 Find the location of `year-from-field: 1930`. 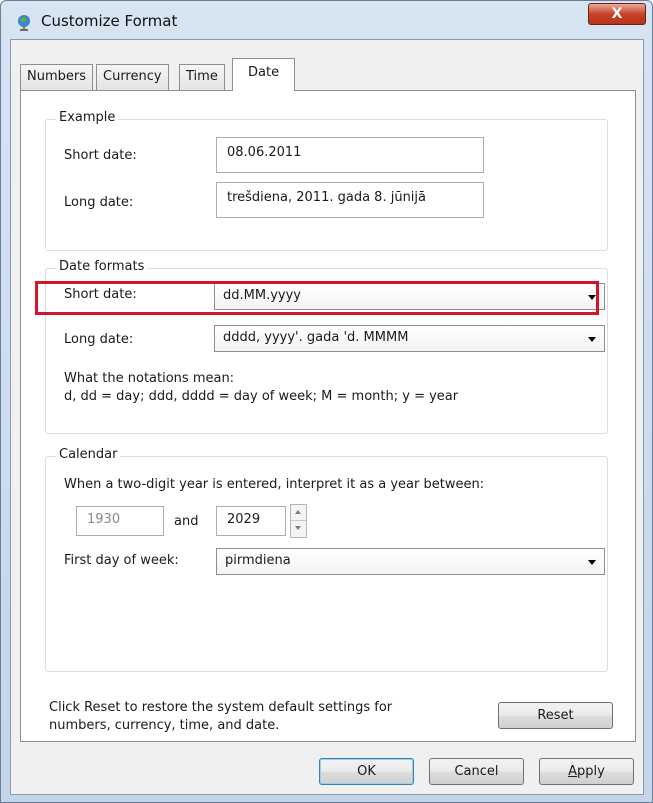

year-from-field: 1930 is located at coordinates (120, 521).